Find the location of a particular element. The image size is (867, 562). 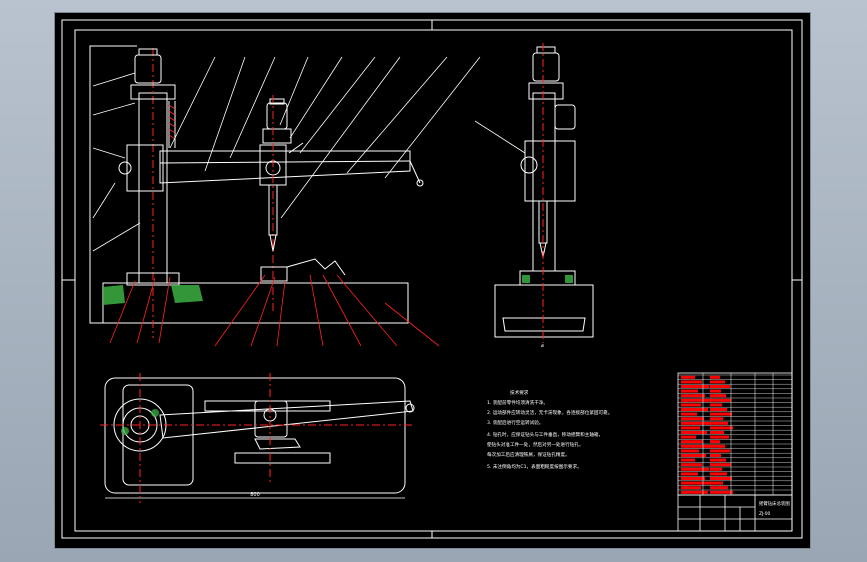

title-drawing-number: ZJ-00 is located at coordinates (765, 514).